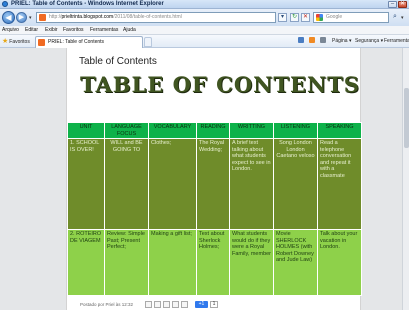 This screenshot has width=409, height=310. What do you see at coordinates (31, 30) in the screenshot?
I see `menu-editar: Editar` at bounding box center [31, 30].